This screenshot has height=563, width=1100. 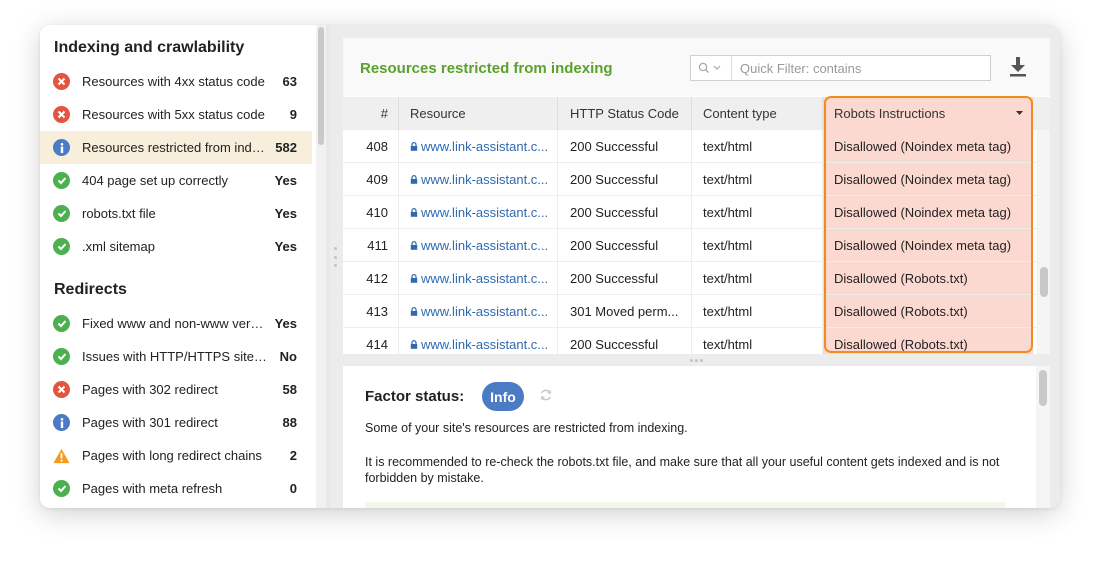 What do you see at coordinates (377, 212) in the screenshot?
I see `row-number-text: 410` at bounding box center [377, 212].